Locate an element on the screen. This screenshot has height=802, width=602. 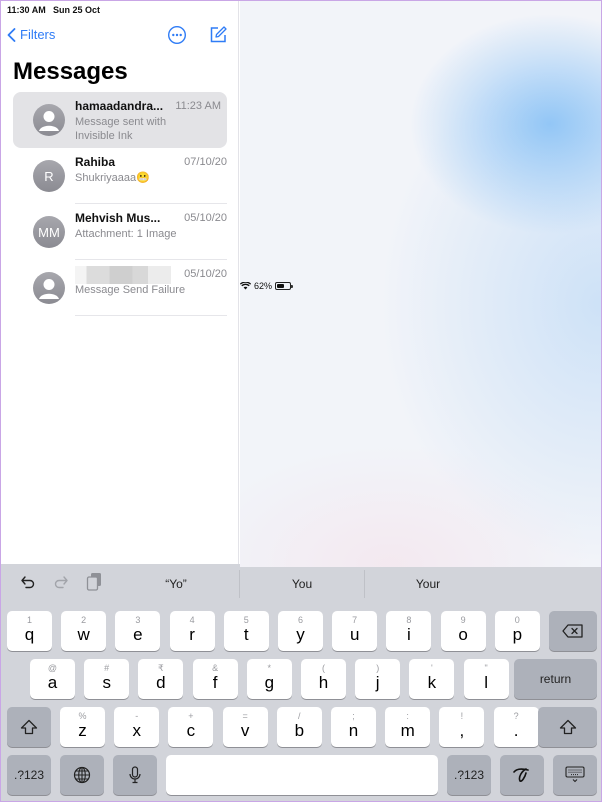
conversation-preview: Message Send Failure is located at coordinates (130, 290).